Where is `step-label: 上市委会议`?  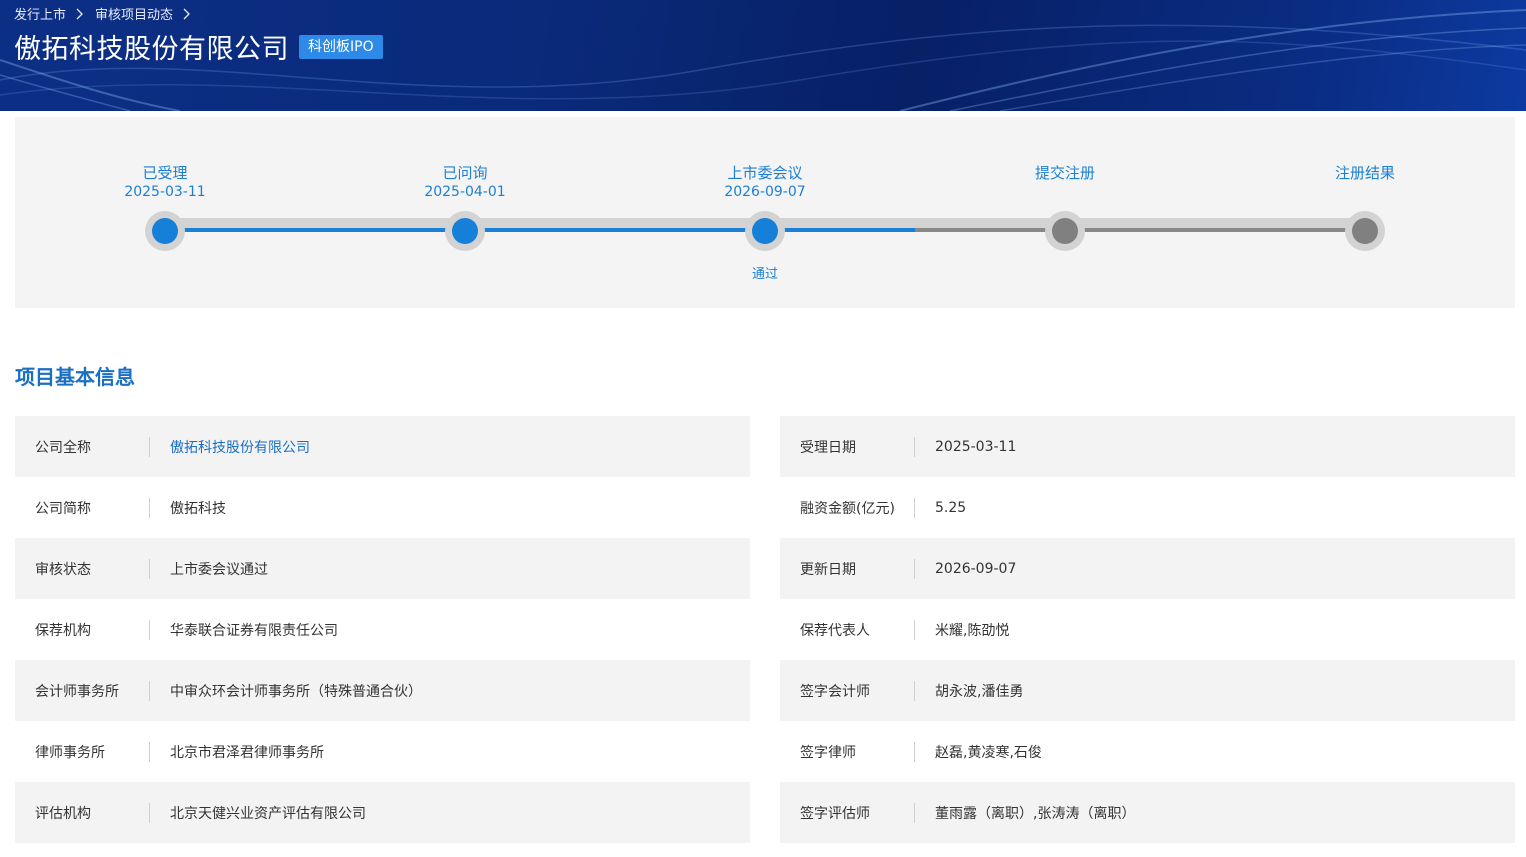 step-label: 上市委会议 is located at coordinates (765, 173).